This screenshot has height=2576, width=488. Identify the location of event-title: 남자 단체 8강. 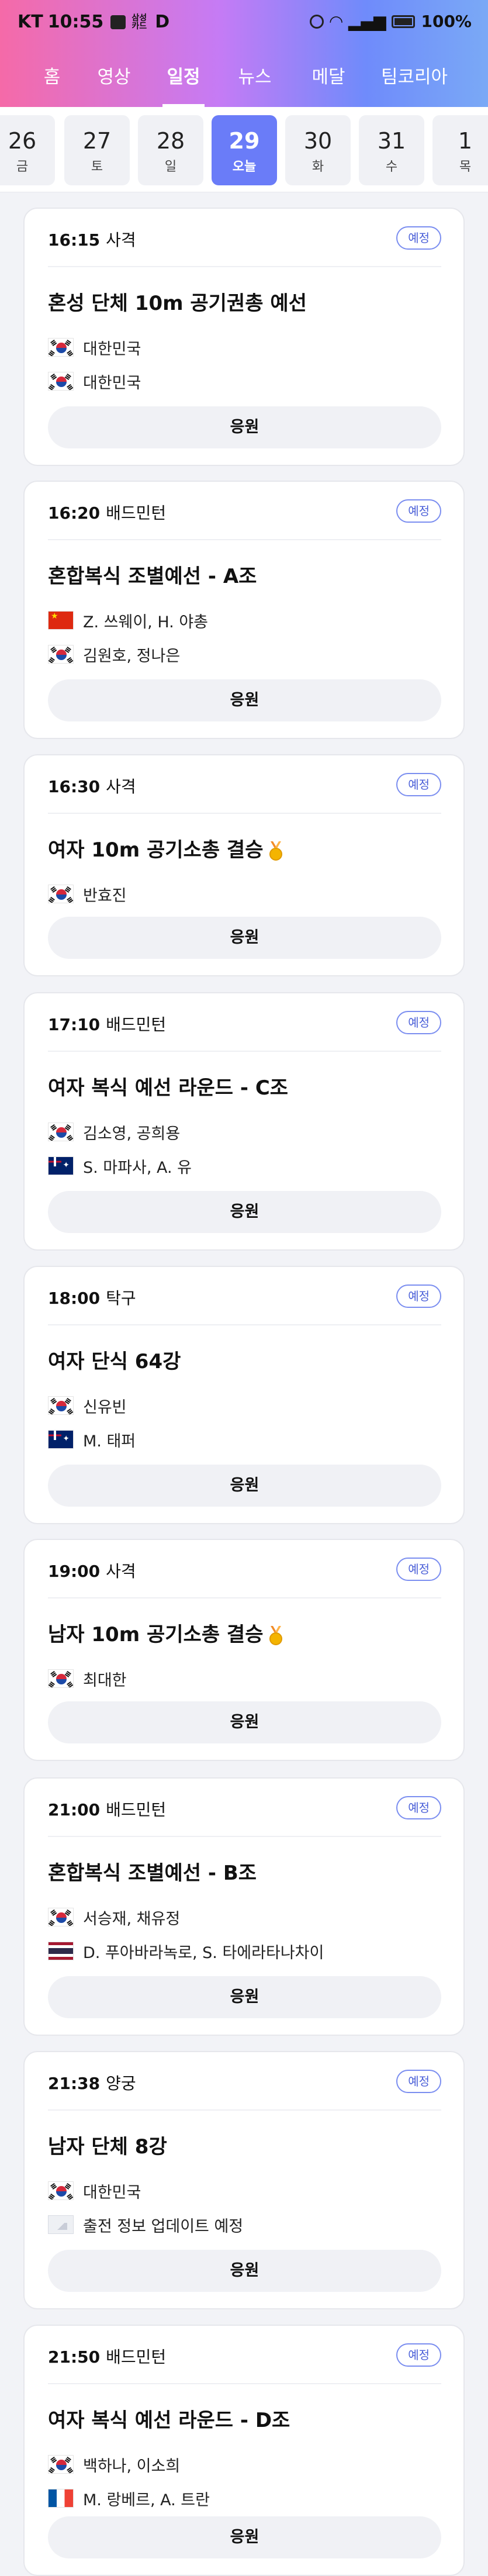
(107, 2144).